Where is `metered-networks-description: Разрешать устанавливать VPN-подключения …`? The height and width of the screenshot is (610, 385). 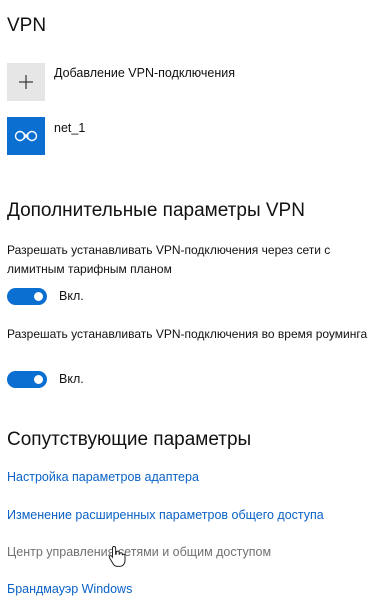
metered-networks-description: Разрешать устанавливать VPN-подключения … is located at coordinates (169, 259).